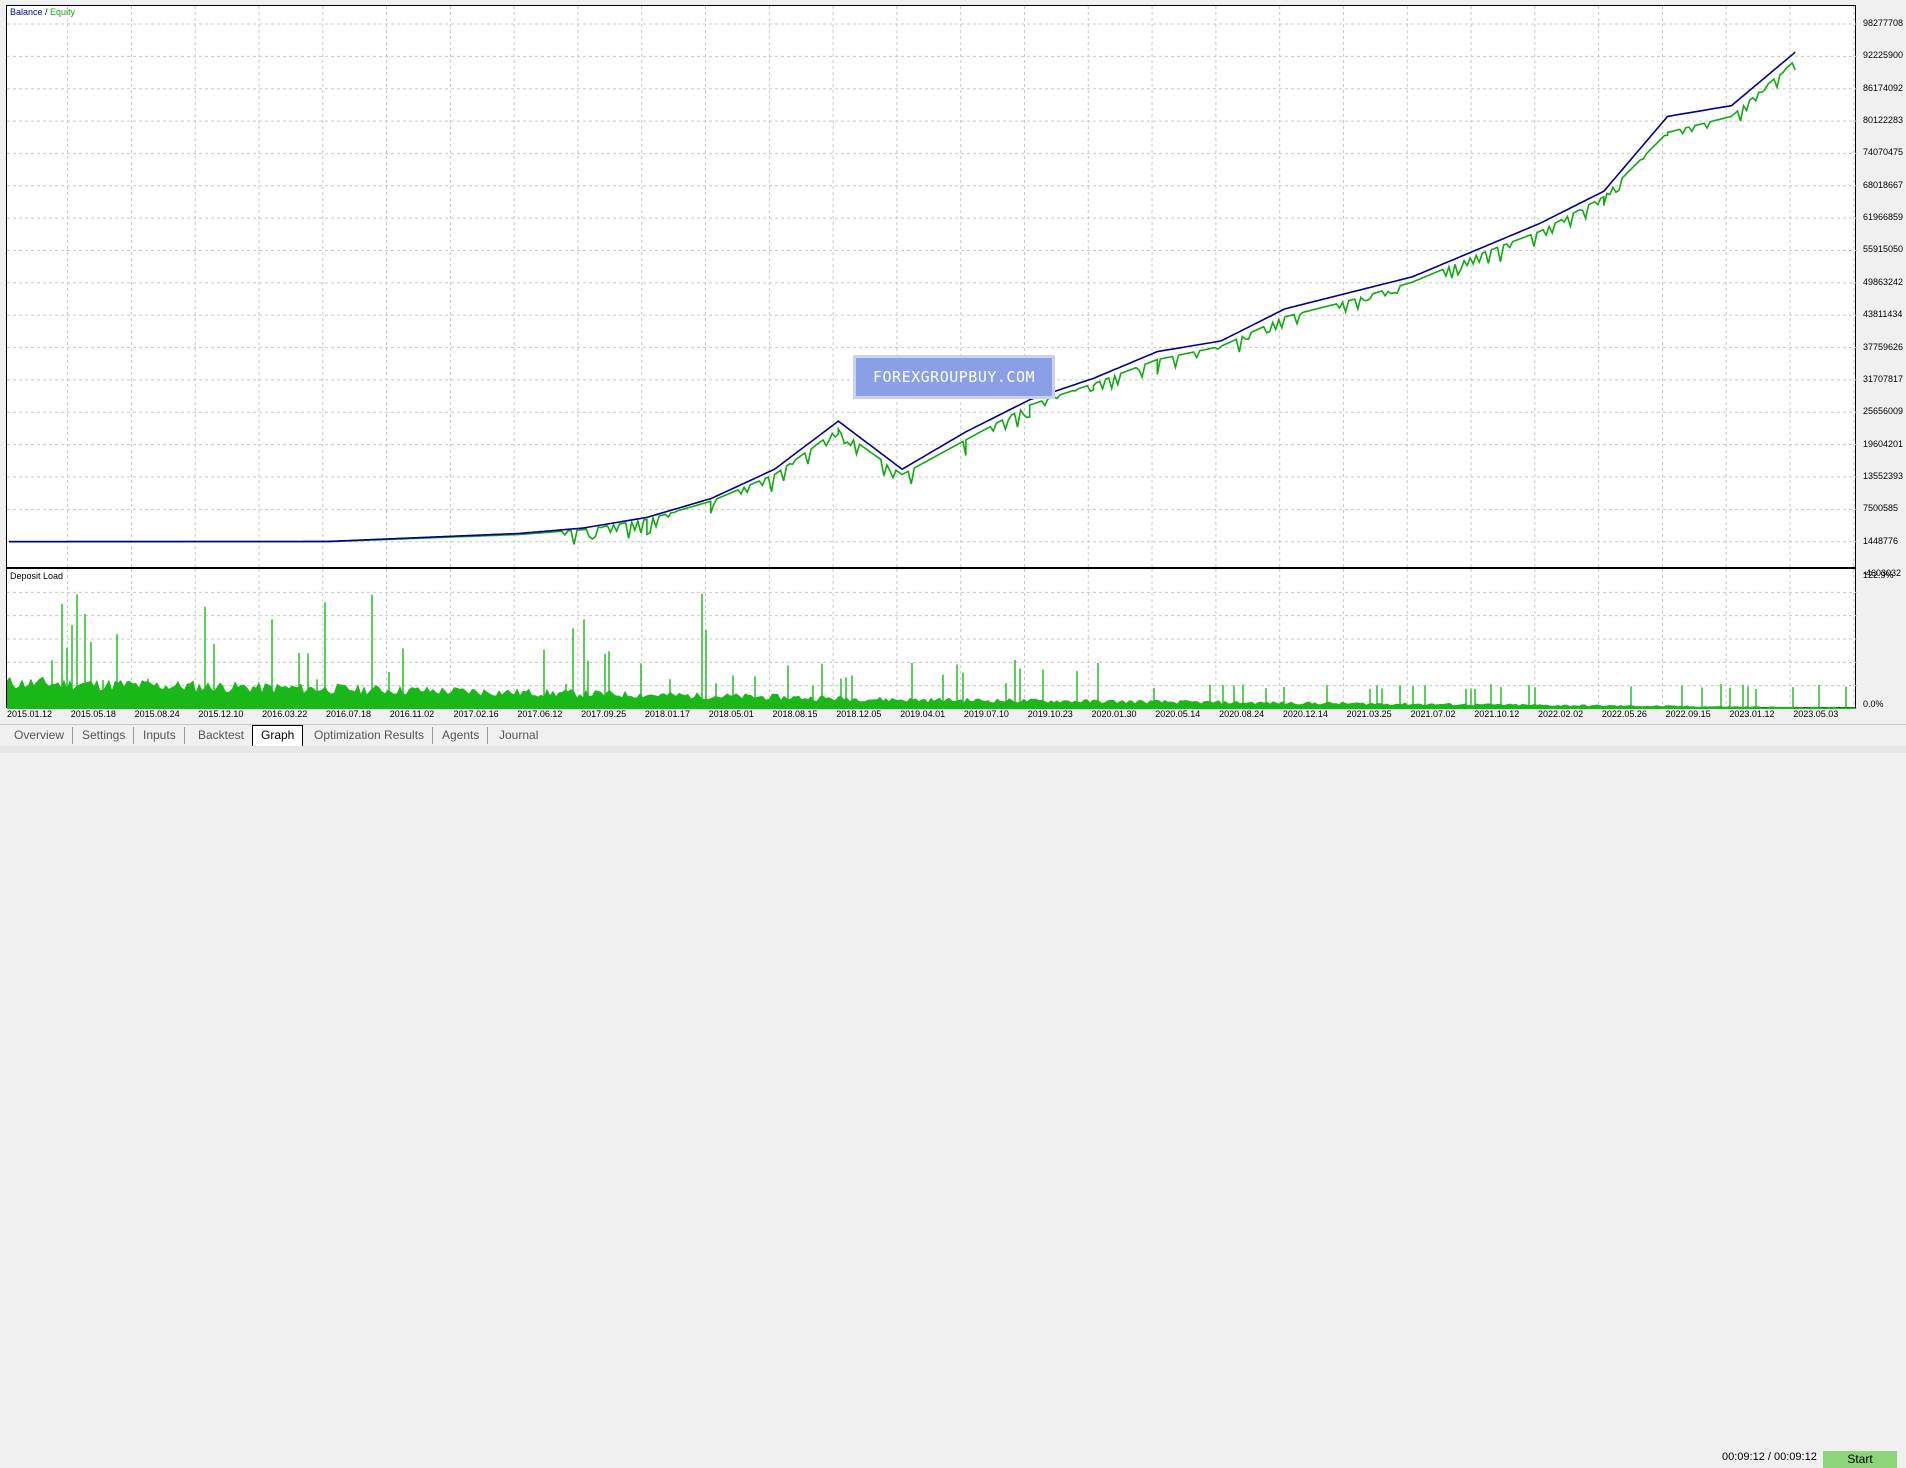  Describe the element at coordinates (370, 735) in the screenshot. I see `tab-optimization-results: Optimization Results` at that location.